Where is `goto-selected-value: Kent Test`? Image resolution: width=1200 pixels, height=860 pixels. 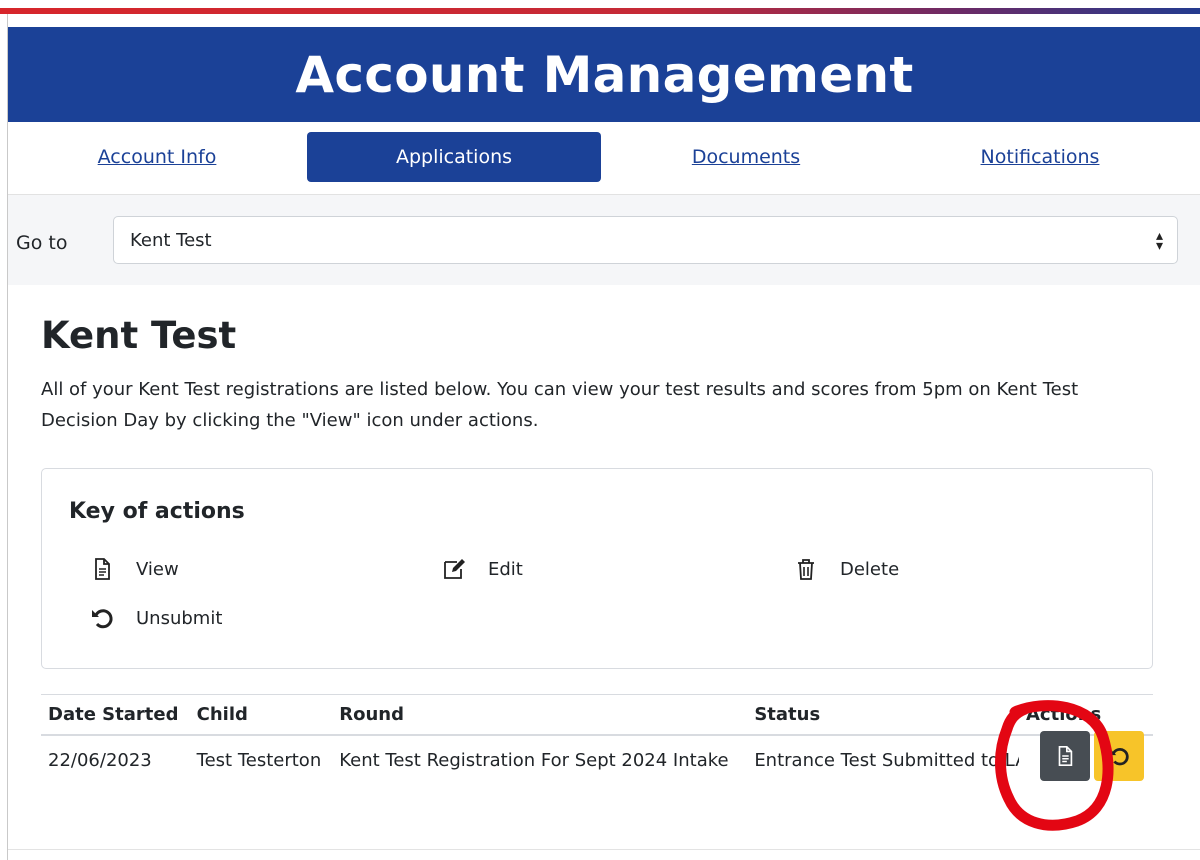
goto-selected-value: Kent Test is located at coordinates (171, 240).